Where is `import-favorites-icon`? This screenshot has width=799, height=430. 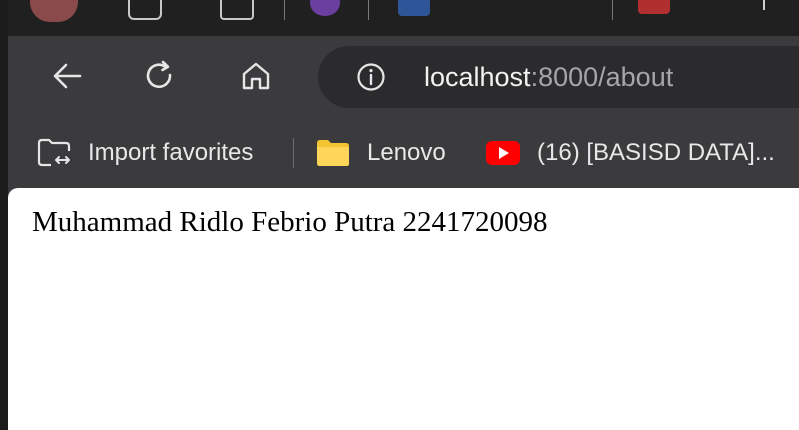 import-favorites-icon is located at coordinates (54, 153).